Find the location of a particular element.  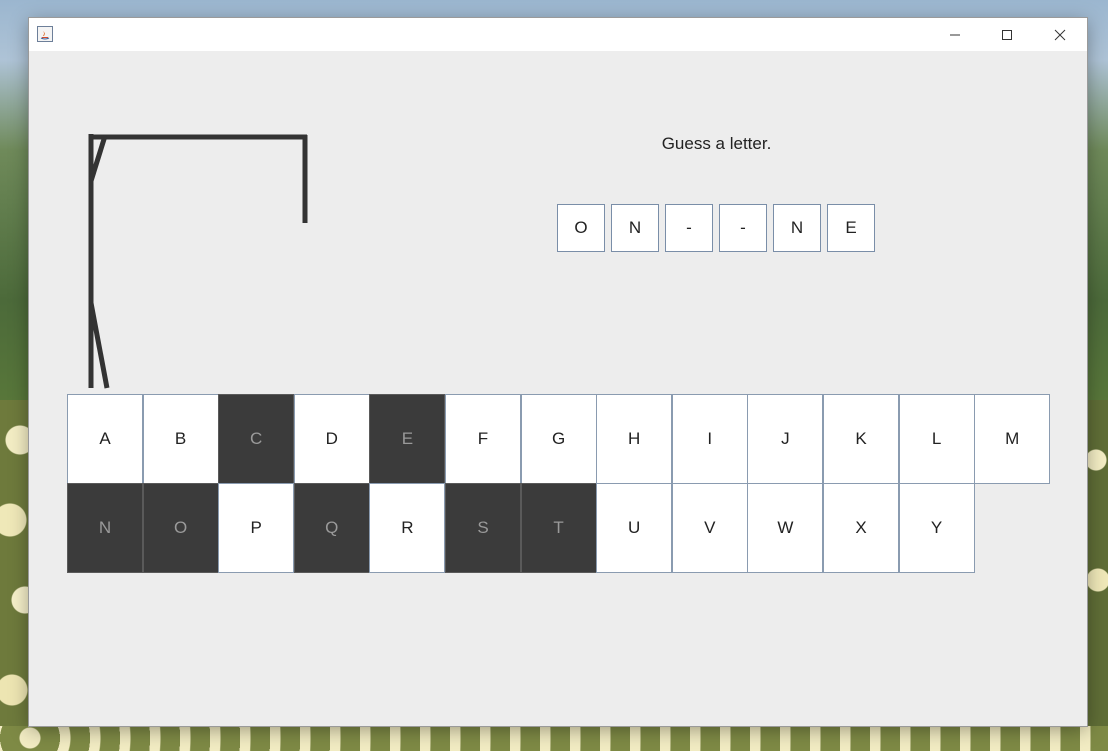

letter-key-c: C is located at coordinates (256, 439).